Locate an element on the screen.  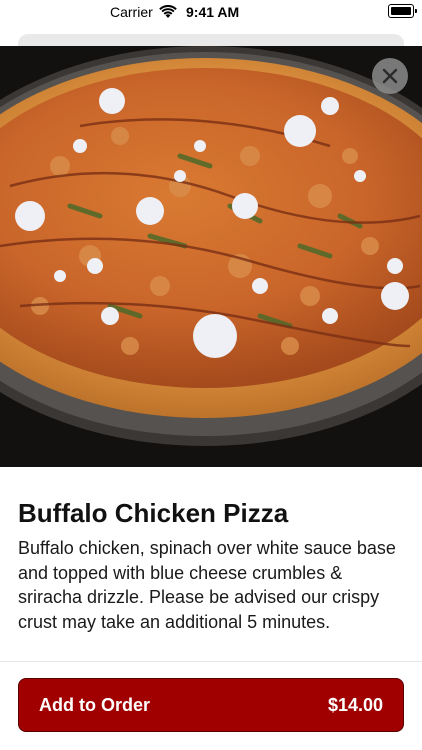
status-bar: Carrier 9:41 AM is located at coordinates (211, 13).